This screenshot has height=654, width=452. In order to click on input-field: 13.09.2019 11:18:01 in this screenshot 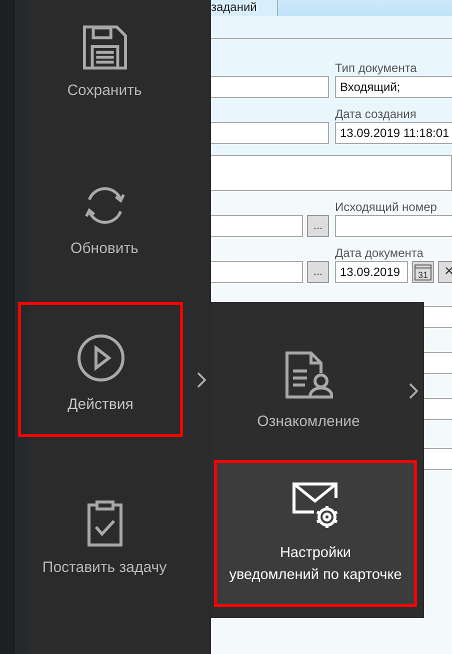, I will do `click(393, 133)`.